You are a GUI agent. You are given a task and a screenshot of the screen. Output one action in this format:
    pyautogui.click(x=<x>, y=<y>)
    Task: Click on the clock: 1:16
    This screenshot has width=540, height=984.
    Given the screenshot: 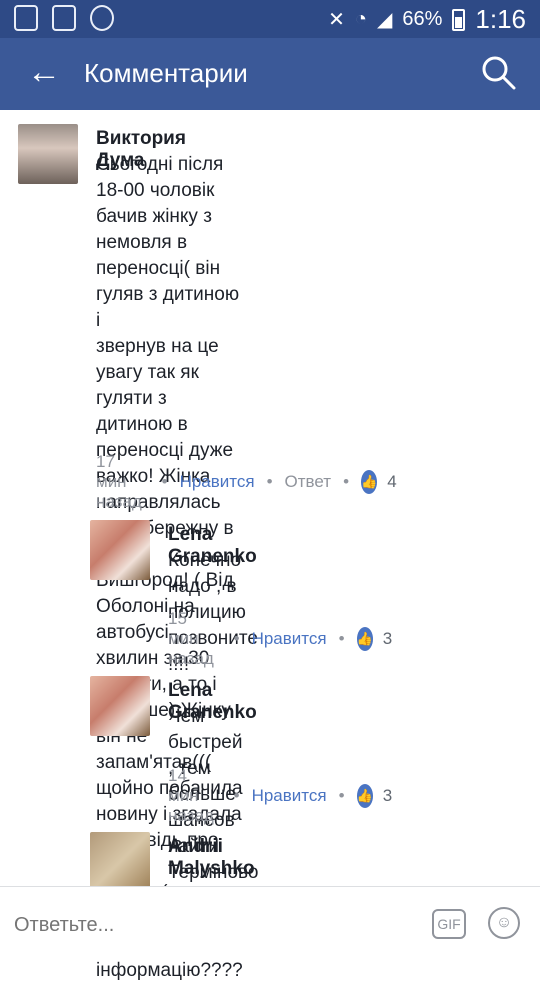 What is the action you would take?
    pyautogui.click(x=500, y=19)
    